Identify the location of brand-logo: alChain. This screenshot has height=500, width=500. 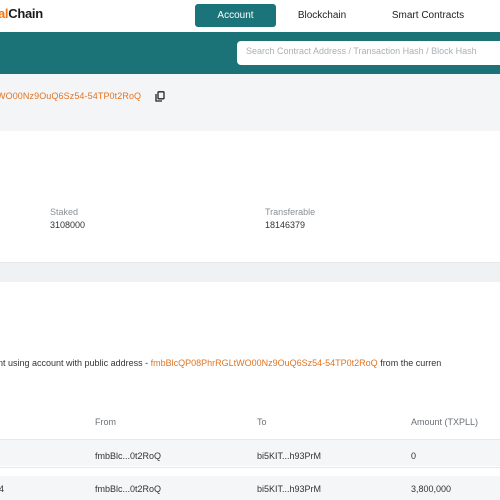
(21, 13).